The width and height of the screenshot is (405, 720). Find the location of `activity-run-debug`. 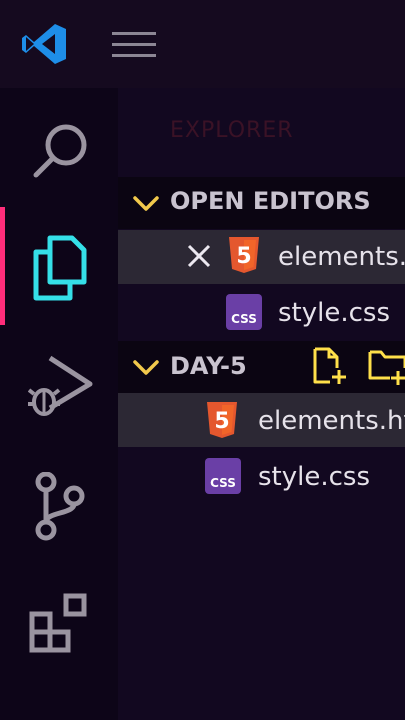

activity-run-debug is located at coordinates (59, 383).